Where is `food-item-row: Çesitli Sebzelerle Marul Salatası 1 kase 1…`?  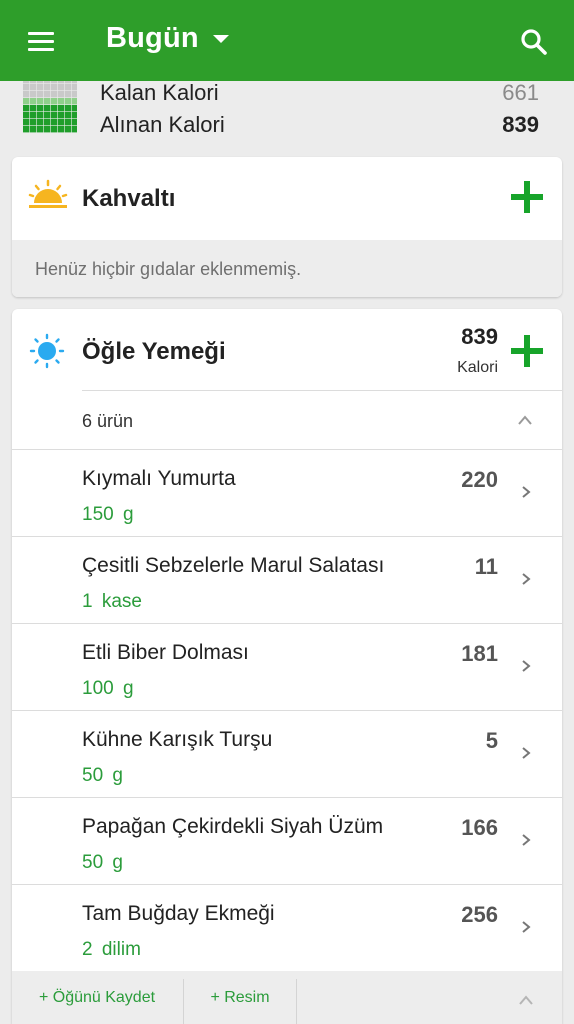
food-item-row: Çesitli Sebzelerle Marul Salatası 1 kase 1… is located at coordinates (287, 580).